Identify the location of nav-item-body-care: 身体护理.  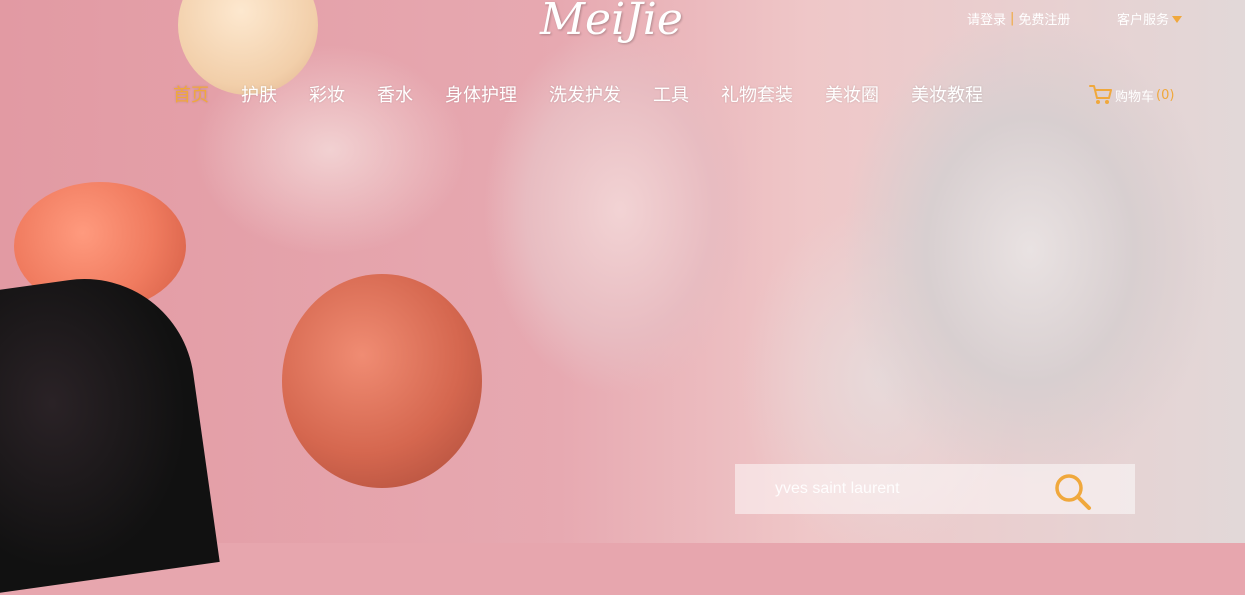
(481, 93).